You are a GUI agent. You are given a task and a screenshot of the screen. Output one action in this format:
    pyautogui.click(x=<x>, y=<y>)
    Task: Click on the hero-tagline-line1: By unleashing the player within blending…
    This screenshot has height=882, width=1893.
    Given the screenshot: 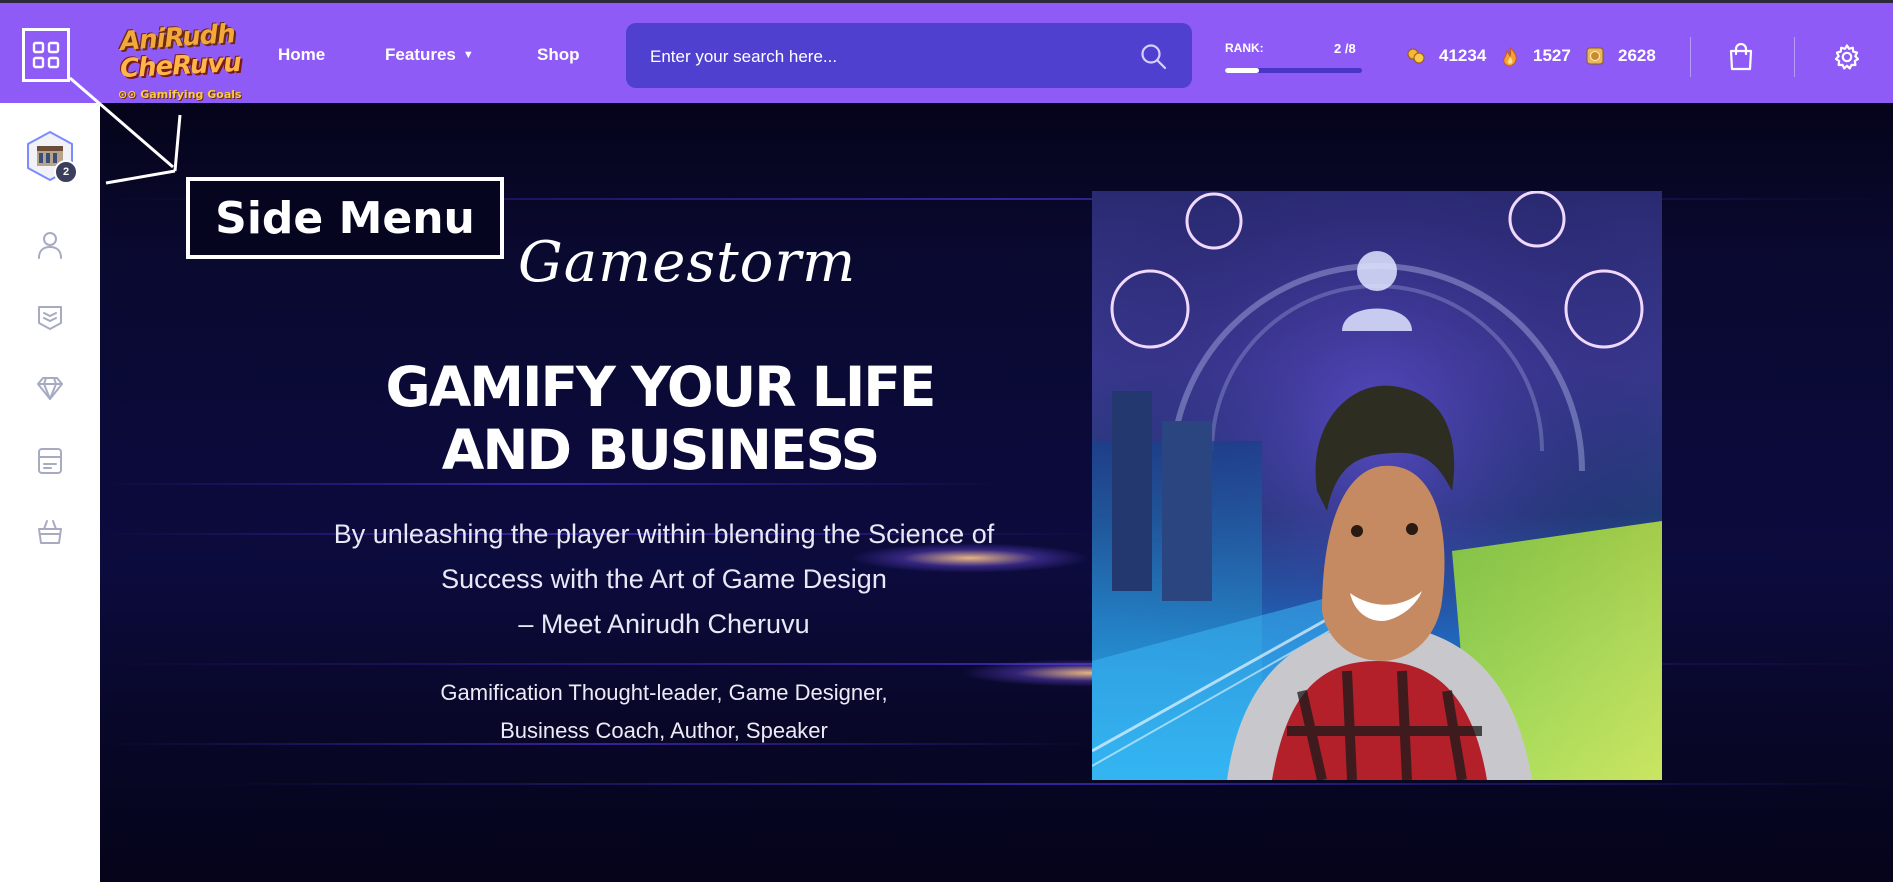 What is the action you would take?
    pyautogui.click(x=664, y=534)
    